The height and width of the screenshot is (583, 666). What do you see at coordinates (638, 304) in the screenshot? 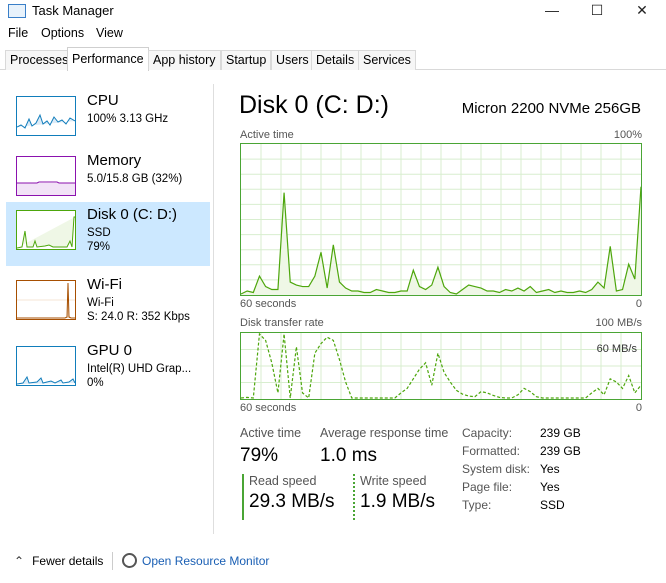
I see `active-time-graph-right-label: 0` at bounding box center [638, 304].